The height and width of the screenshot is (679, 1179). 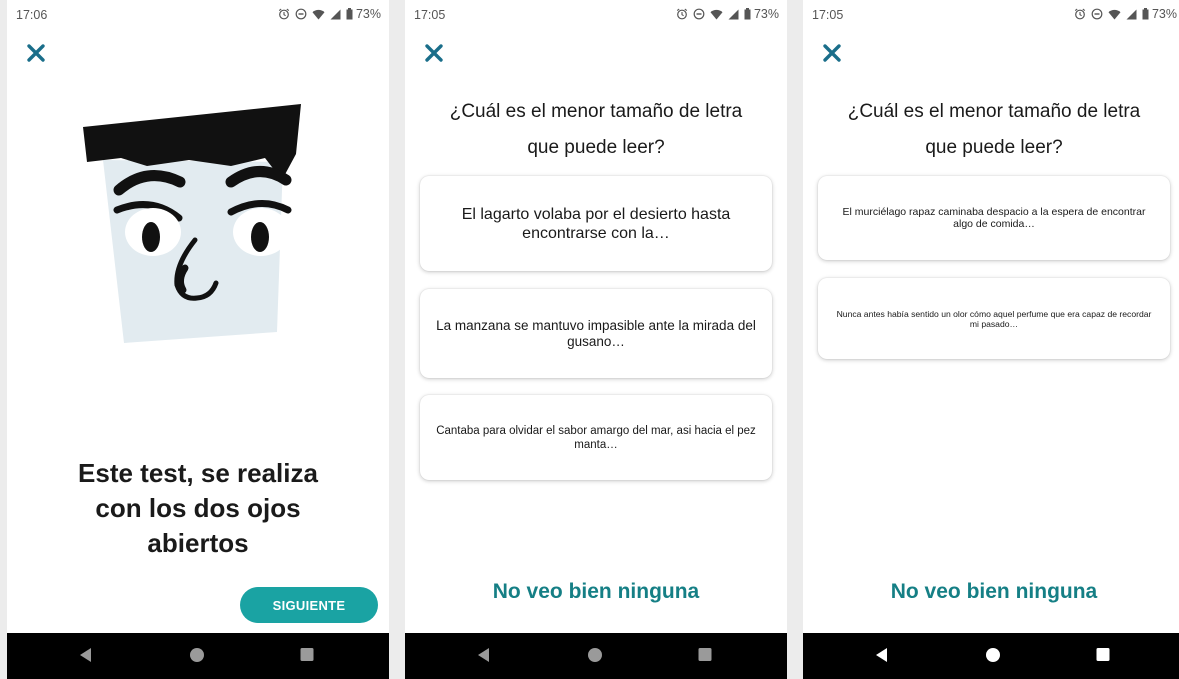 I want to click on status-time: 17:06, so click(x=32, y=15).